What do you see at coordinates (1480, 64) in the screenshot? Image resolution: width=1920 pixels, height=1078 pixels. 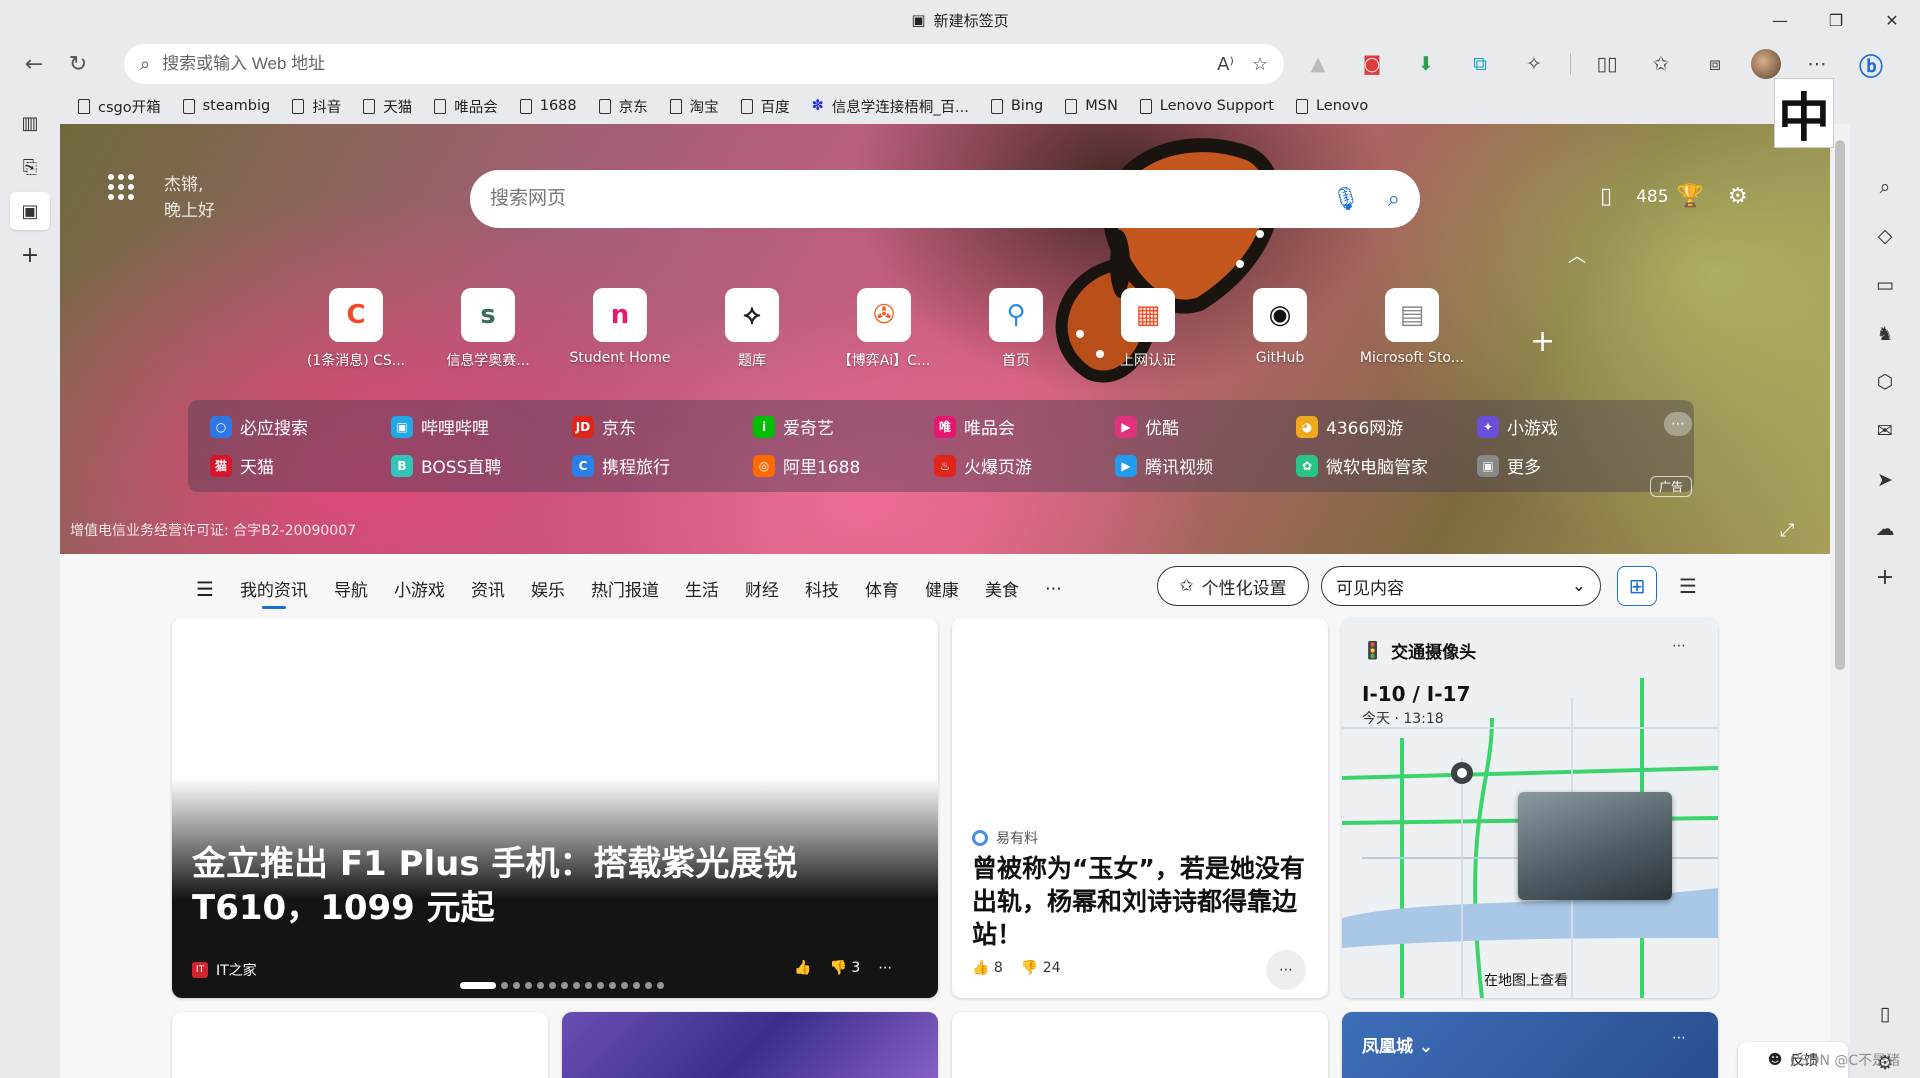 I see `extension-translate-icon: ⧉` at bounding box center [1480, 64].